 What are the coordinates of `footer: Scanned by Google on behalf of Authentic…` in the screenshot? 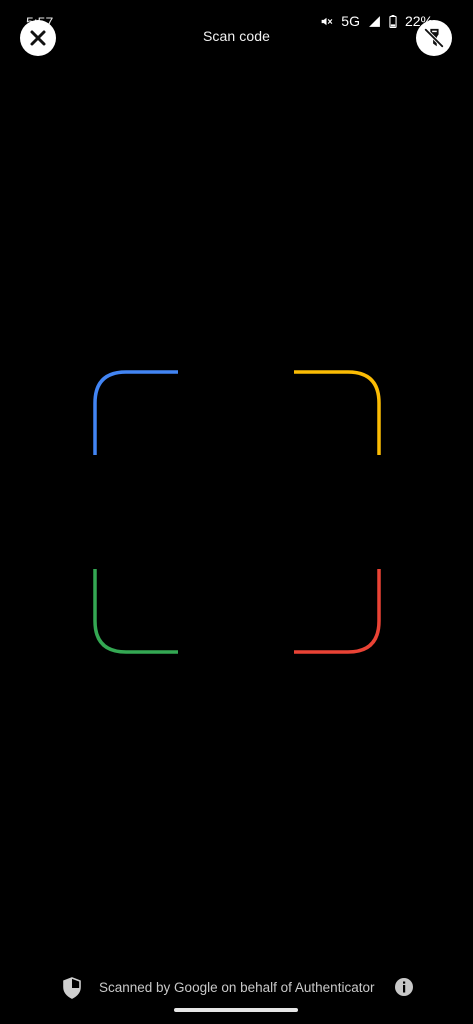 It's located at (236, 988).